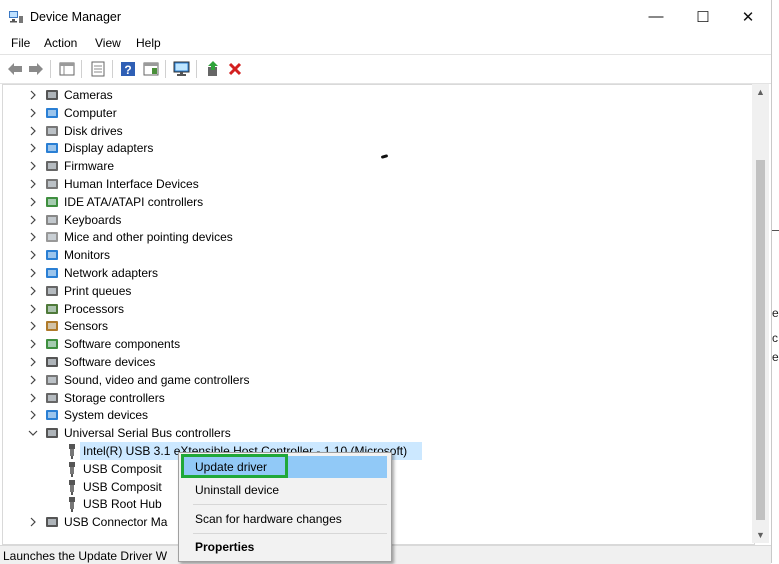 The width and height of the screenshot is (779, 564). What do you see at coordinates (131, 184) in the screenshot?
I see `tree-item-label: Human Interface Devices` at bounding box center [131, 184].